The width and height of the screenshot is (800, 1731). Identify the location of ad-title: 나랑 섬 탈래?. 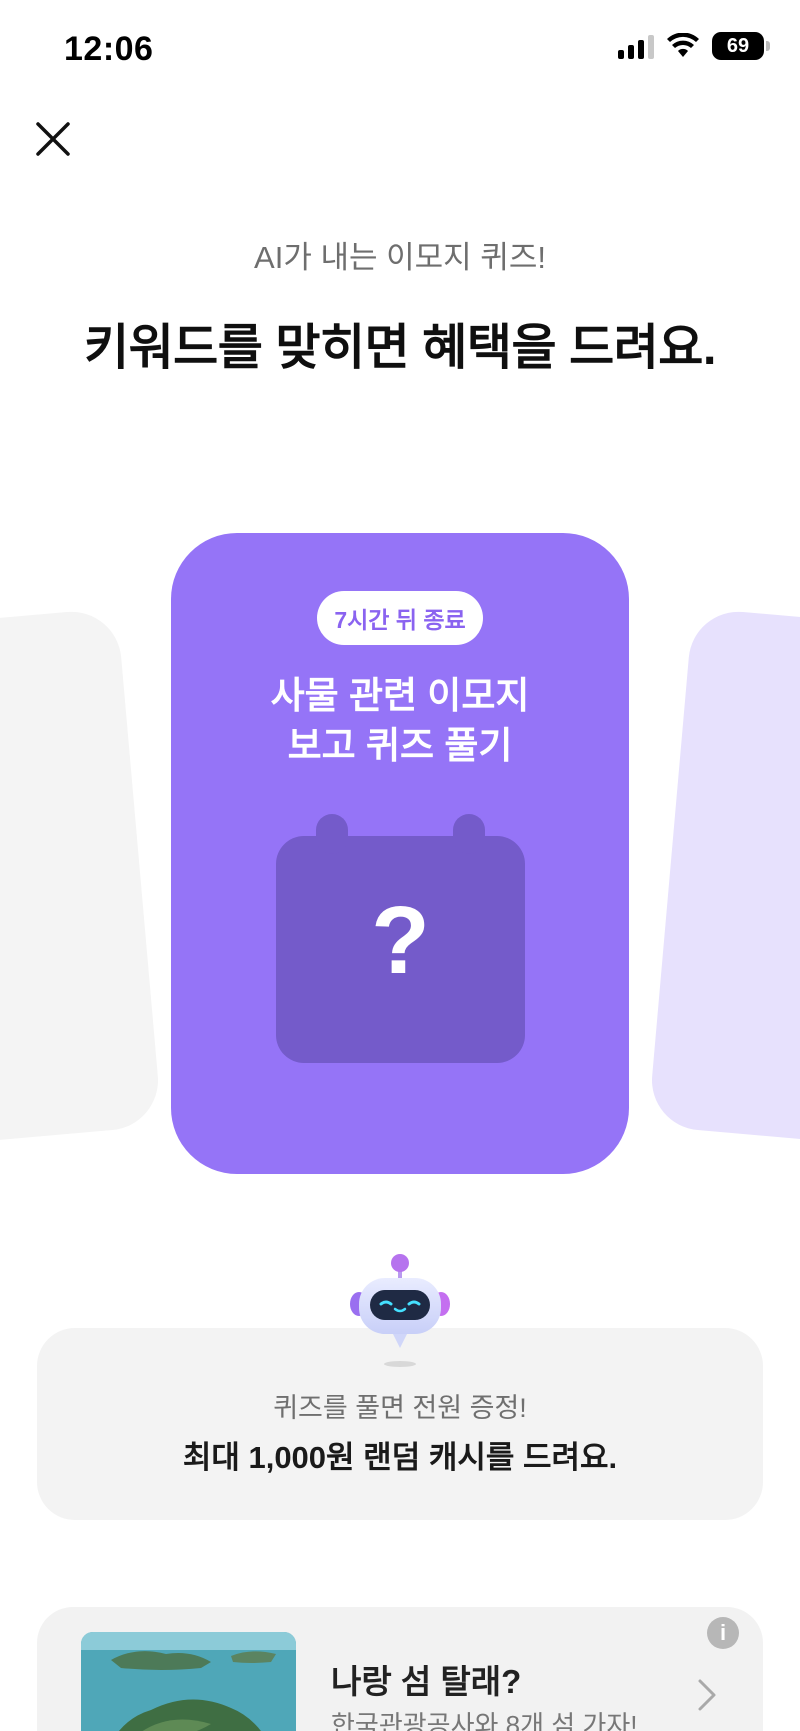
(426, 1681).